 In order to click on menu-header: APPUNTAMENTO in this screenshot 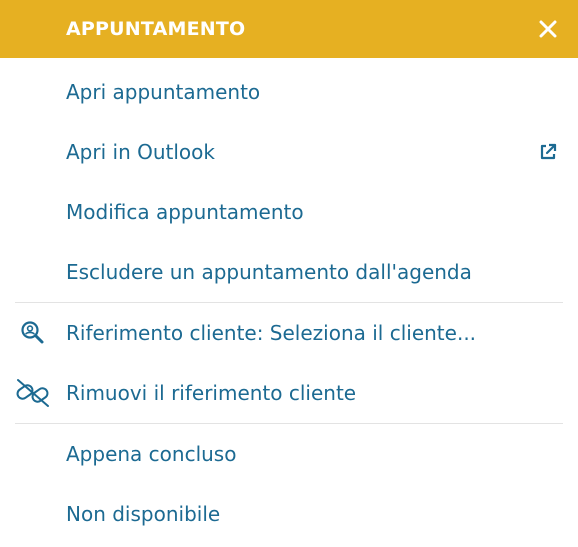, I will do `click(289, 29)`.